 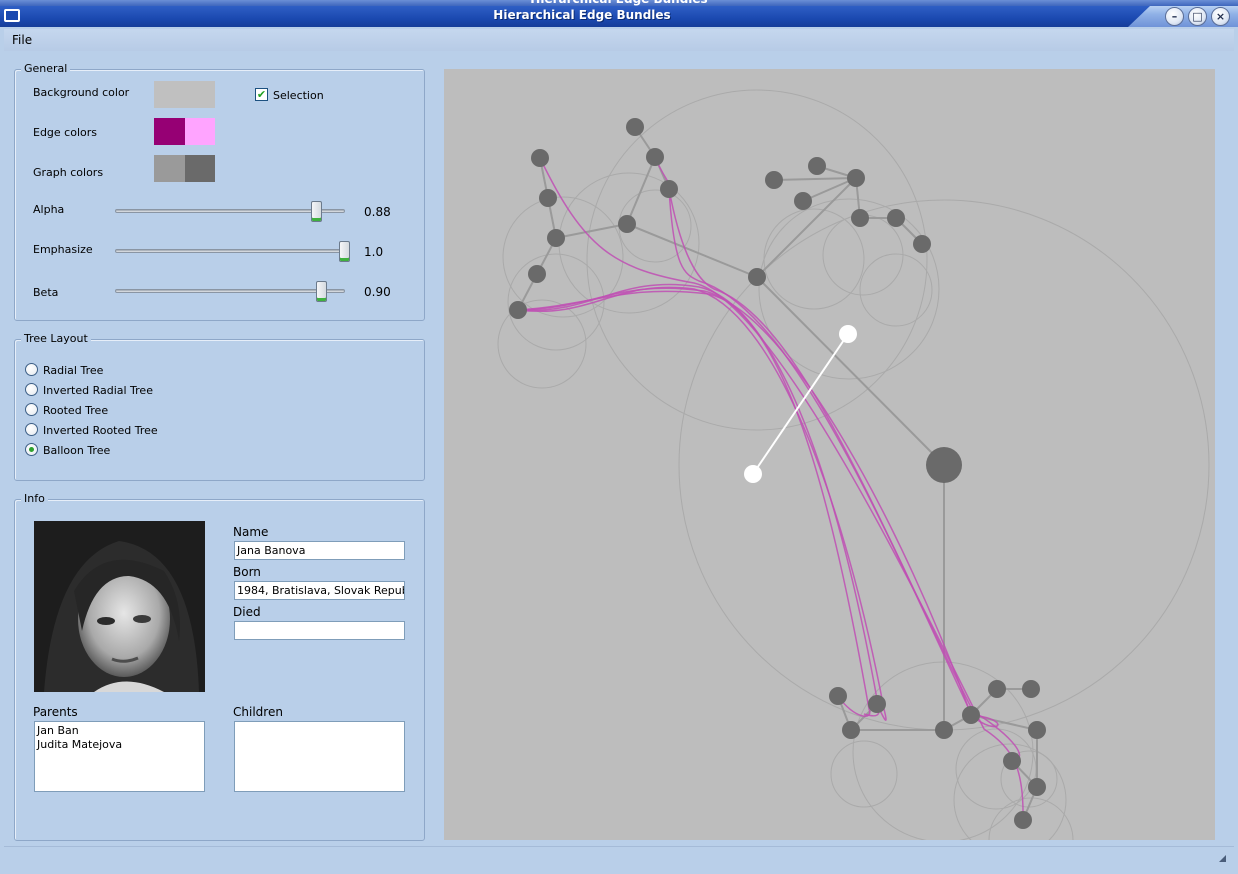 I want to click on beta-label: Beta, so click(x=46, y=292).